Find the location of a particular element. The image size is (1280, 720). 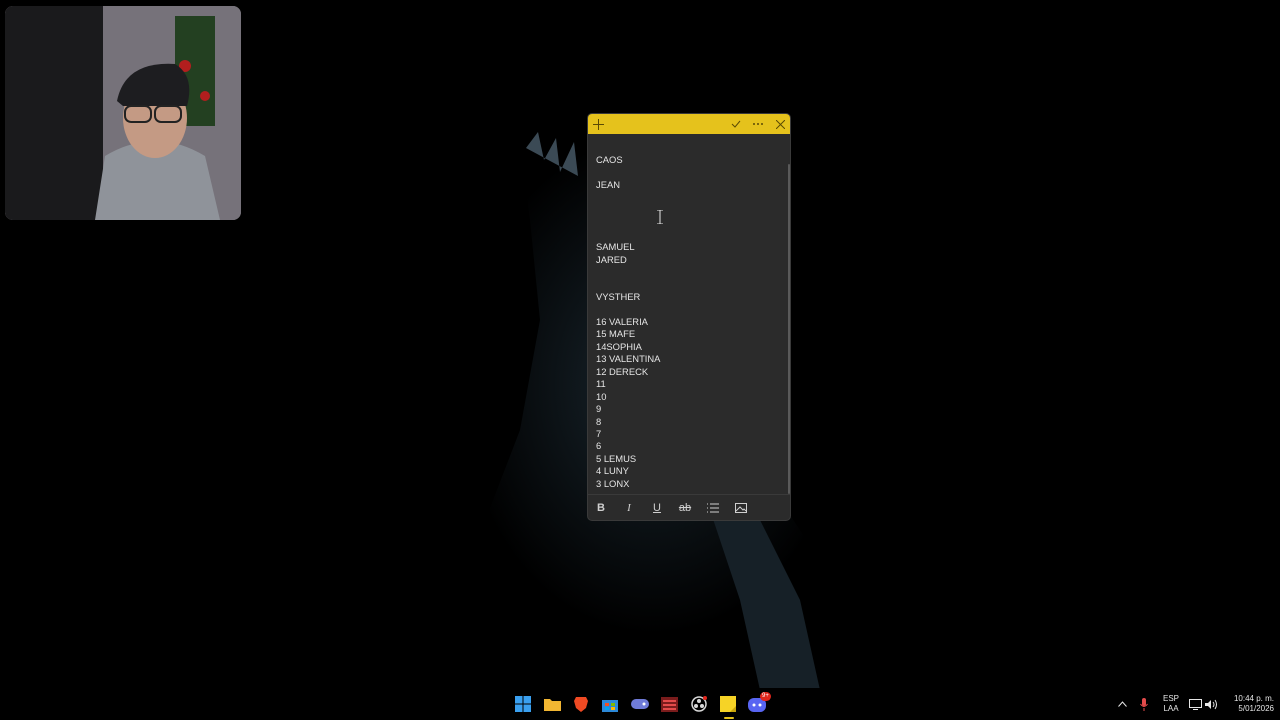

windows-start-icon is located at coordinates (523, 704).